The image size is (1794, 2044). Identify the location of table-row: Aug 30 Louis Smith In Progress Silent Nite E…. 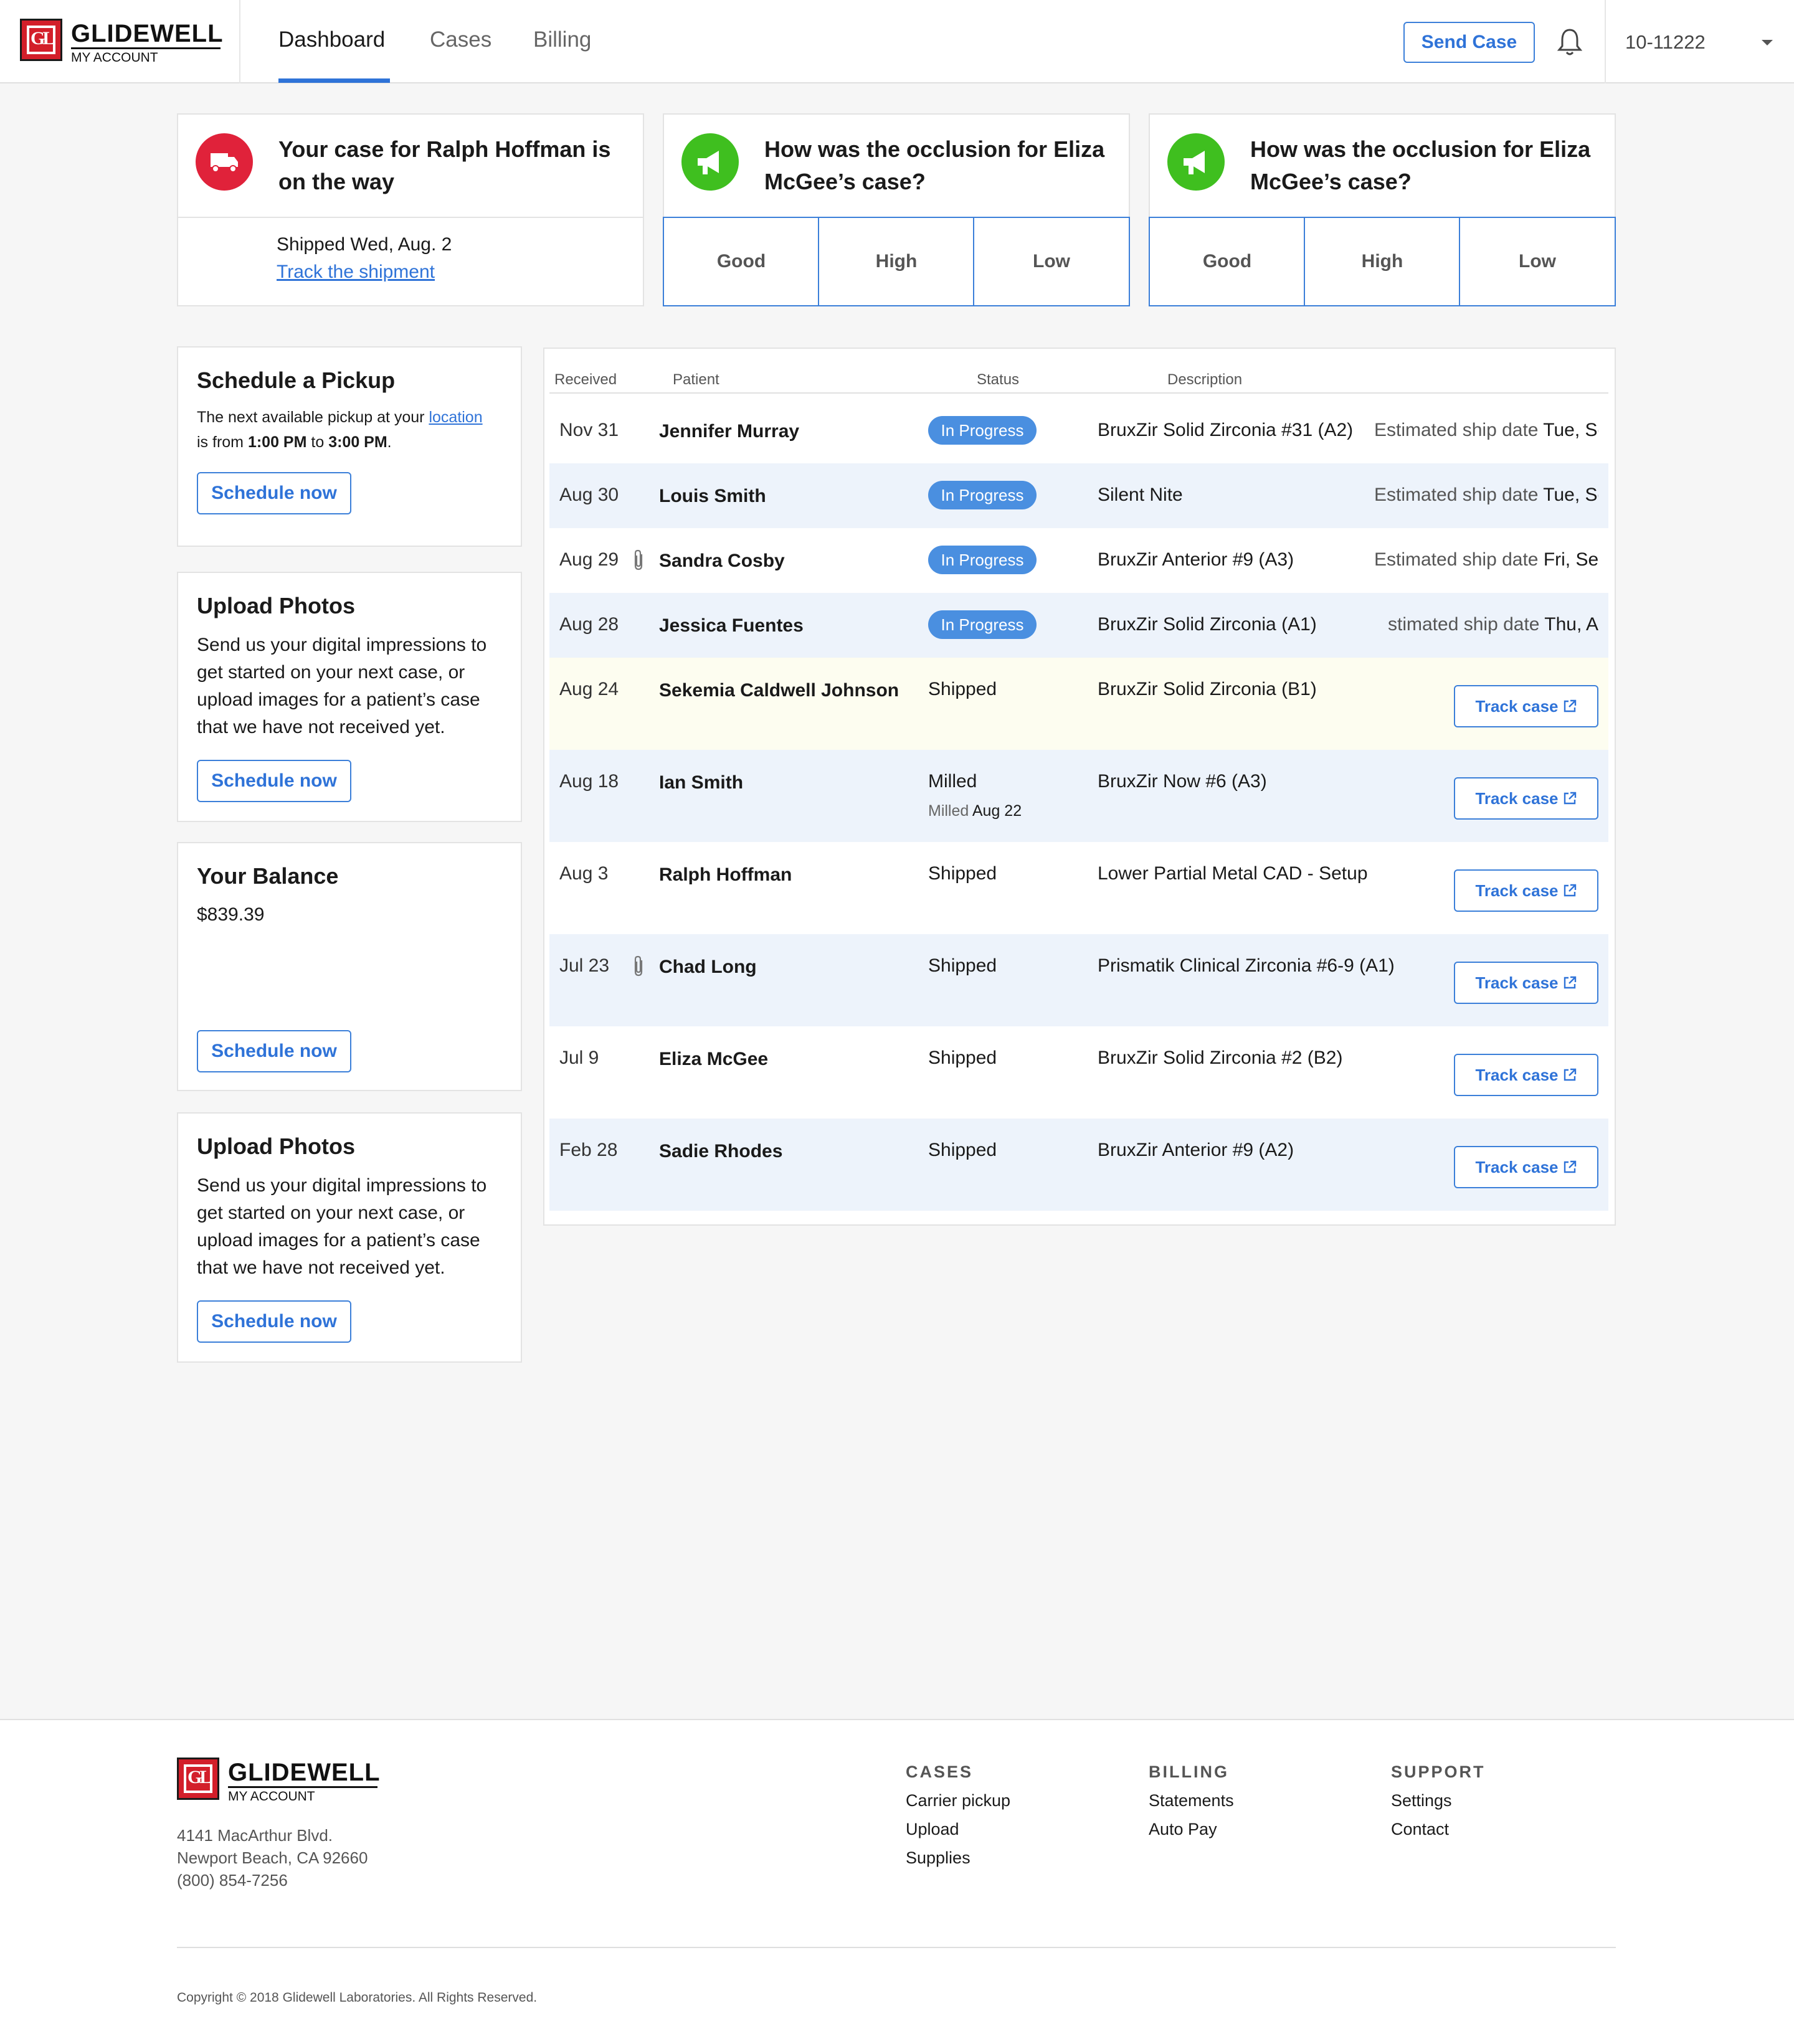
(1078, 496).